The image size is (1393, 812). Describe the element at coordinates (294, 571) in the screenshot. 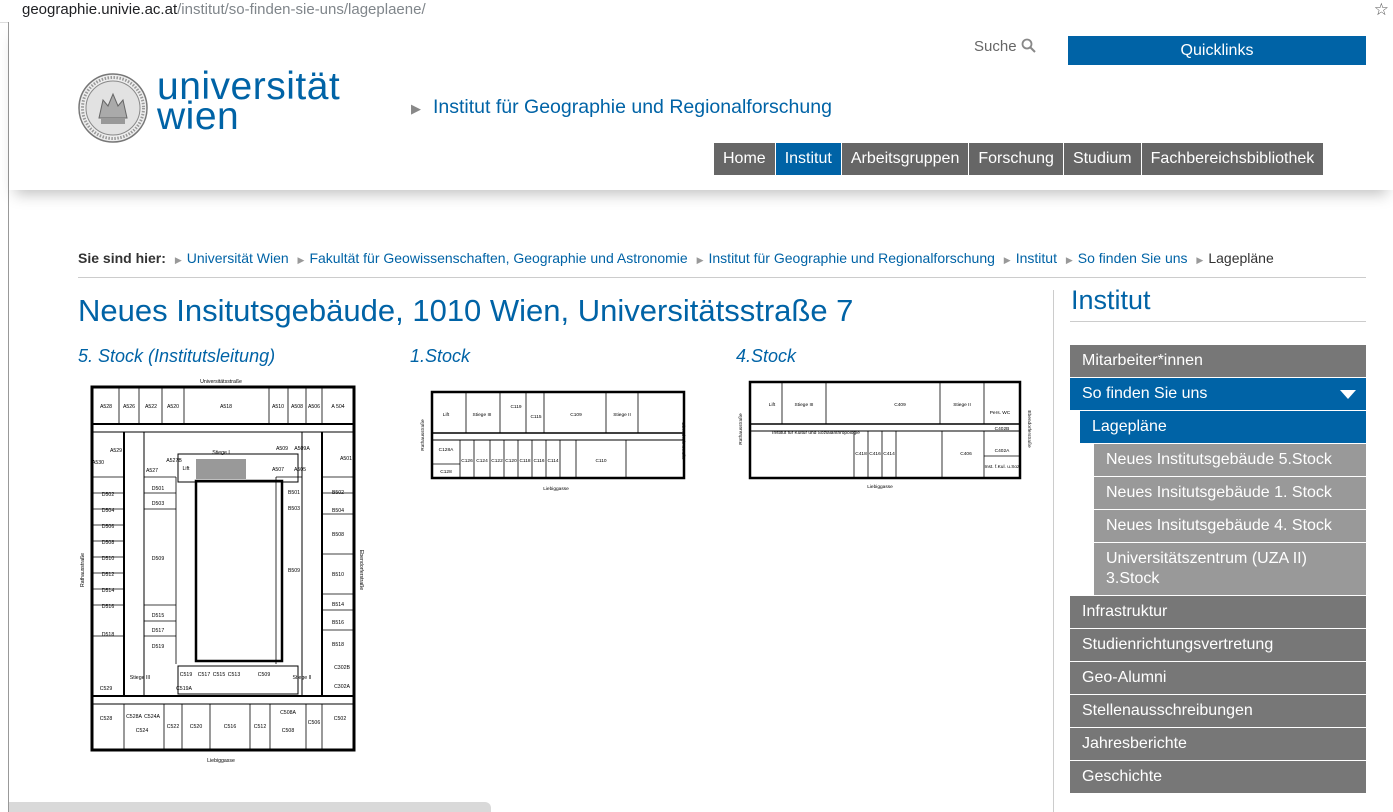

I see `room-label: B509` at that location.